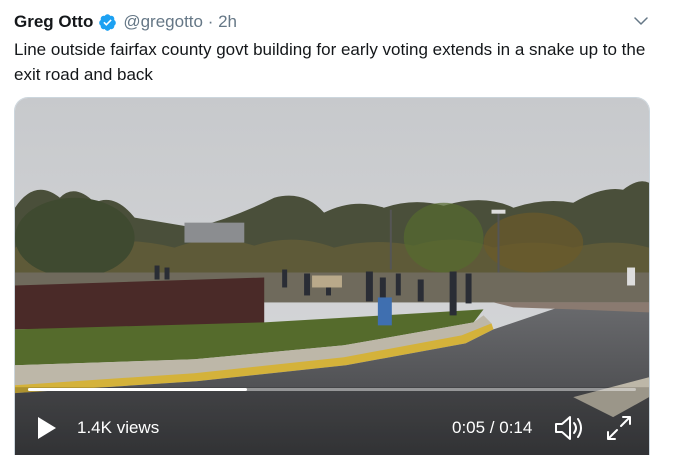 The width and height of the screenshot is (676, 455). What do you see at coordinates (335, 22) in the screenshot?
I see `tweet-header: Greg Otto @gregotto · 2h` at bounding box center [335, 22].